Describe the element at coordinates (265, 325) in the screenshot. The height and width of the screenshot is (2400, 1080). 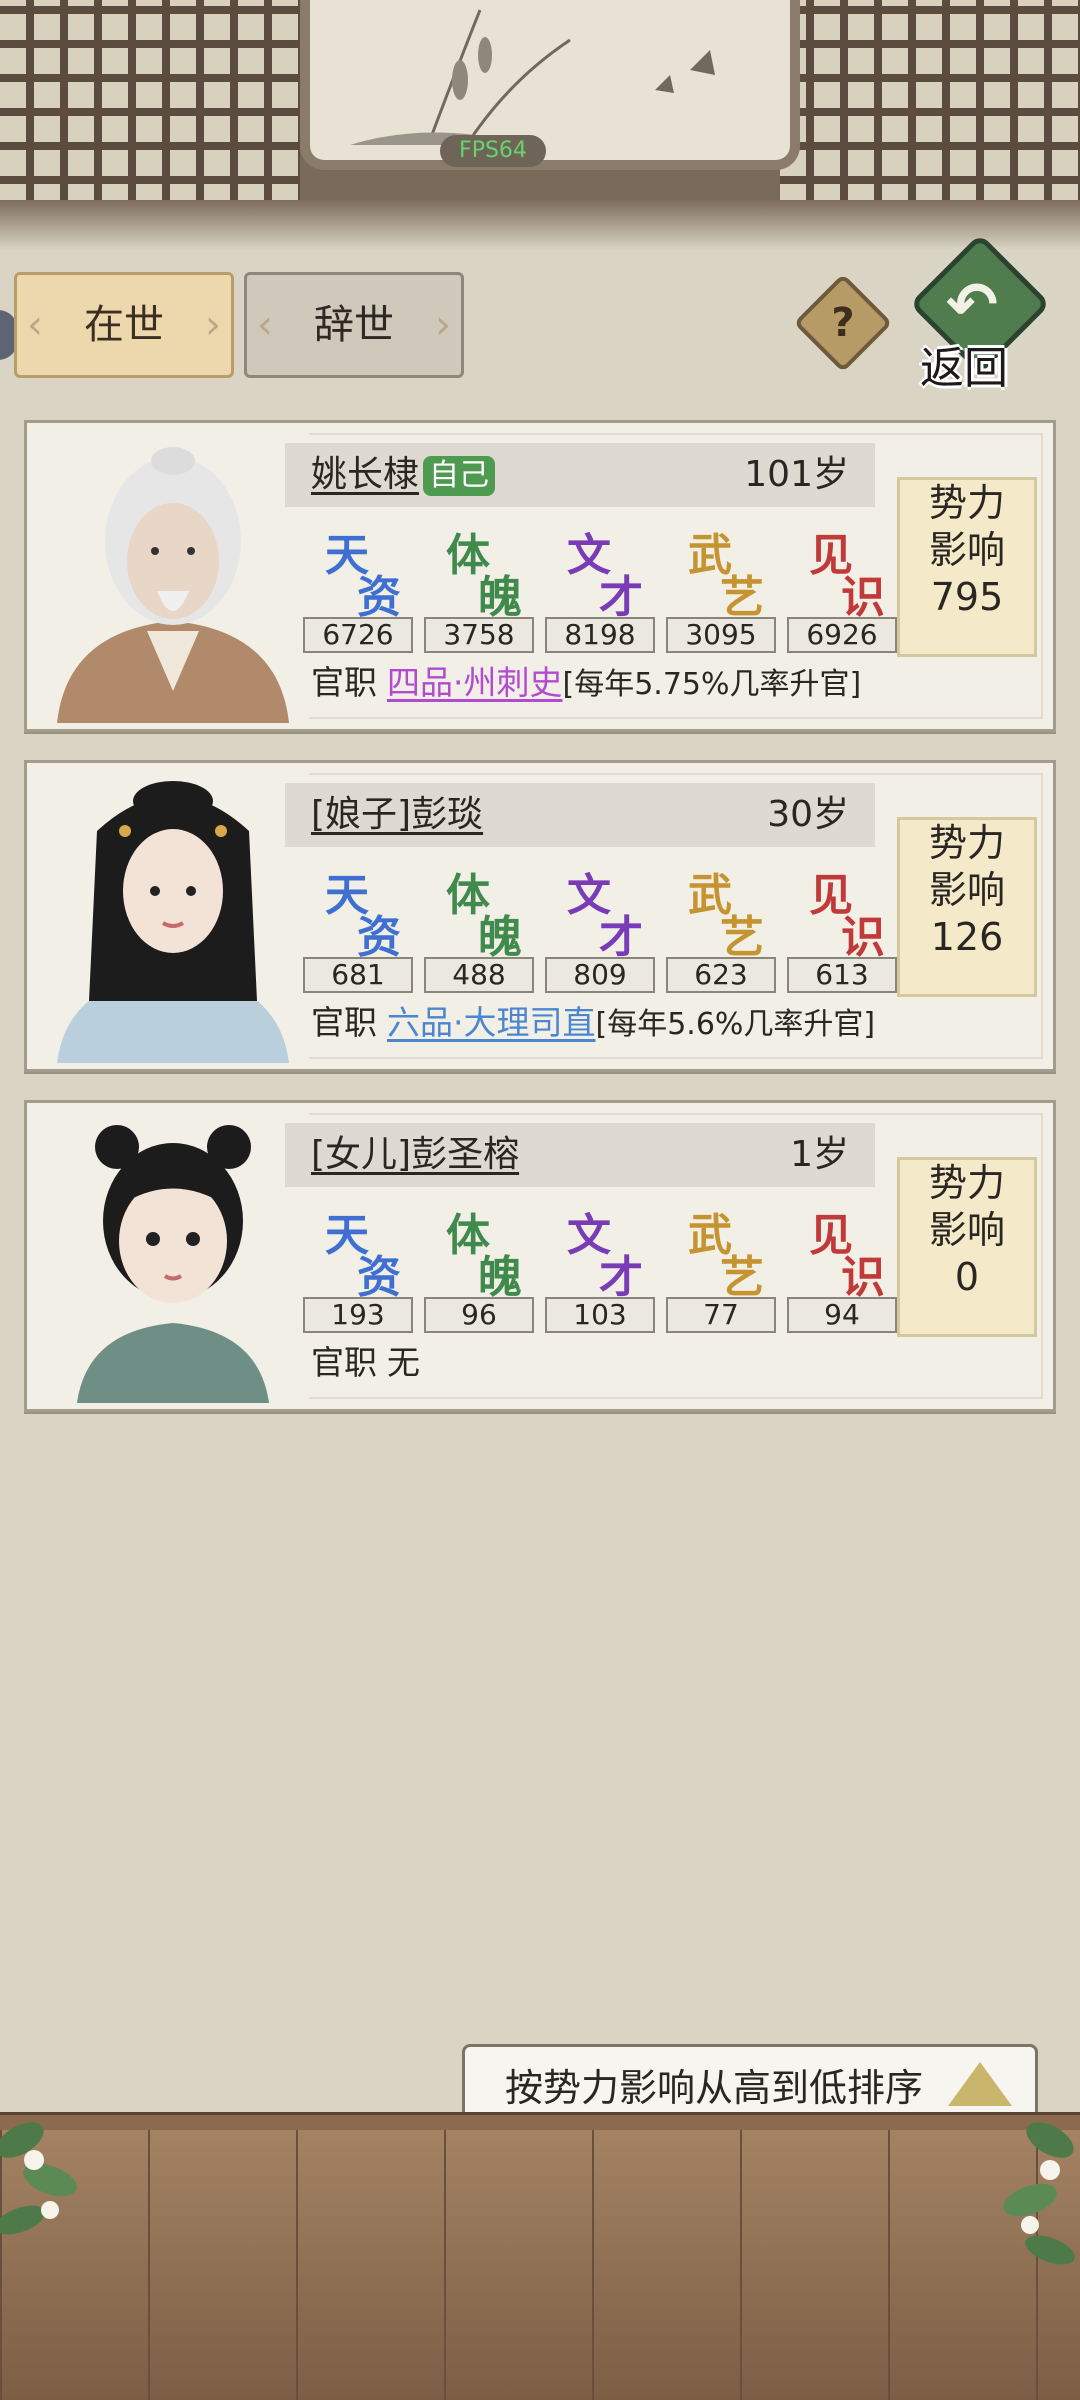
I see `chevron-left-icon: ‹` at that location.